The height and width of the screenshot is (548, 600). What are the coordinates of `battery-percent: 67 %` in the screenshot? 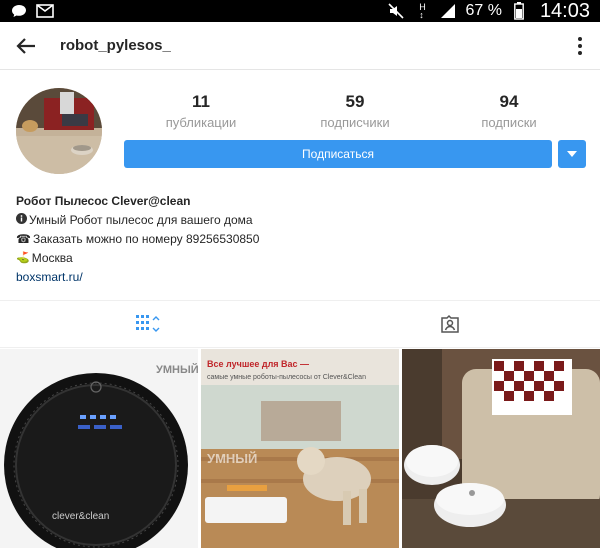 It's located at (483, 10).